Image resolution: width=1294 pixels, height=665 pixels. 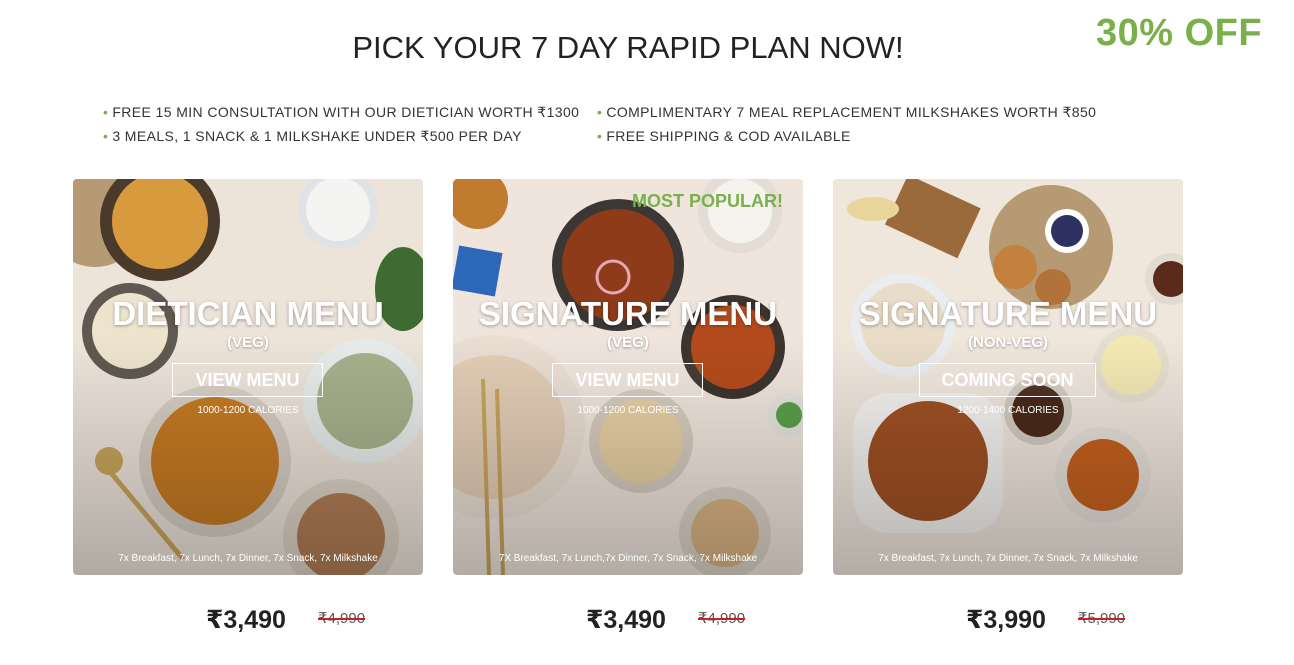 What do you see at coordinates (1102, 618) in the screenshot?
I see `plan-original-price: ₹5,990` at bounding box center [1102, 618].